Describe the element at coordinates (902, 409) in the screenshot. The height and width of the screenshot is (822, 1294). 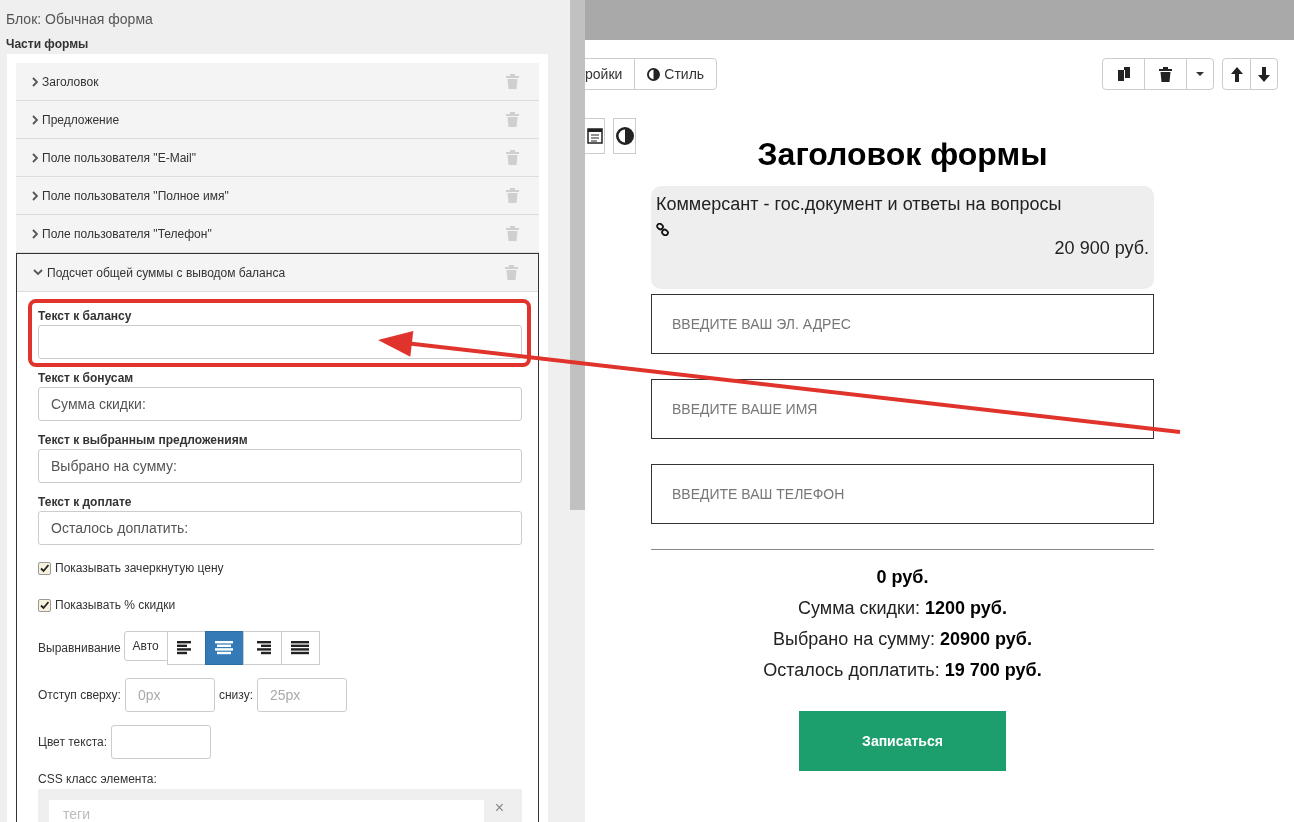
I see `form-input-field: ВВЕДИТЕ ВАШЕ ИМЯ` at that location.